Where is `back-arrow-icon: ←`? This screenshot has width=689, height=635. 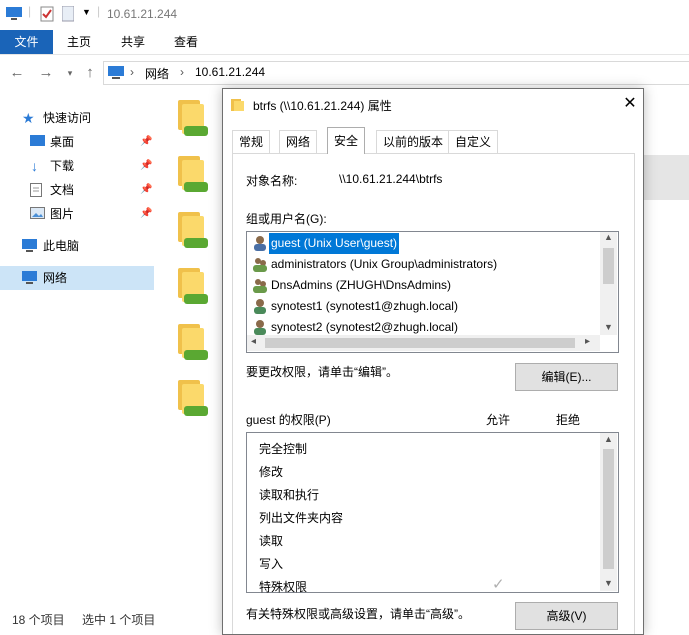 back-arrow-icon: ← is located at coordinates (17, 72).